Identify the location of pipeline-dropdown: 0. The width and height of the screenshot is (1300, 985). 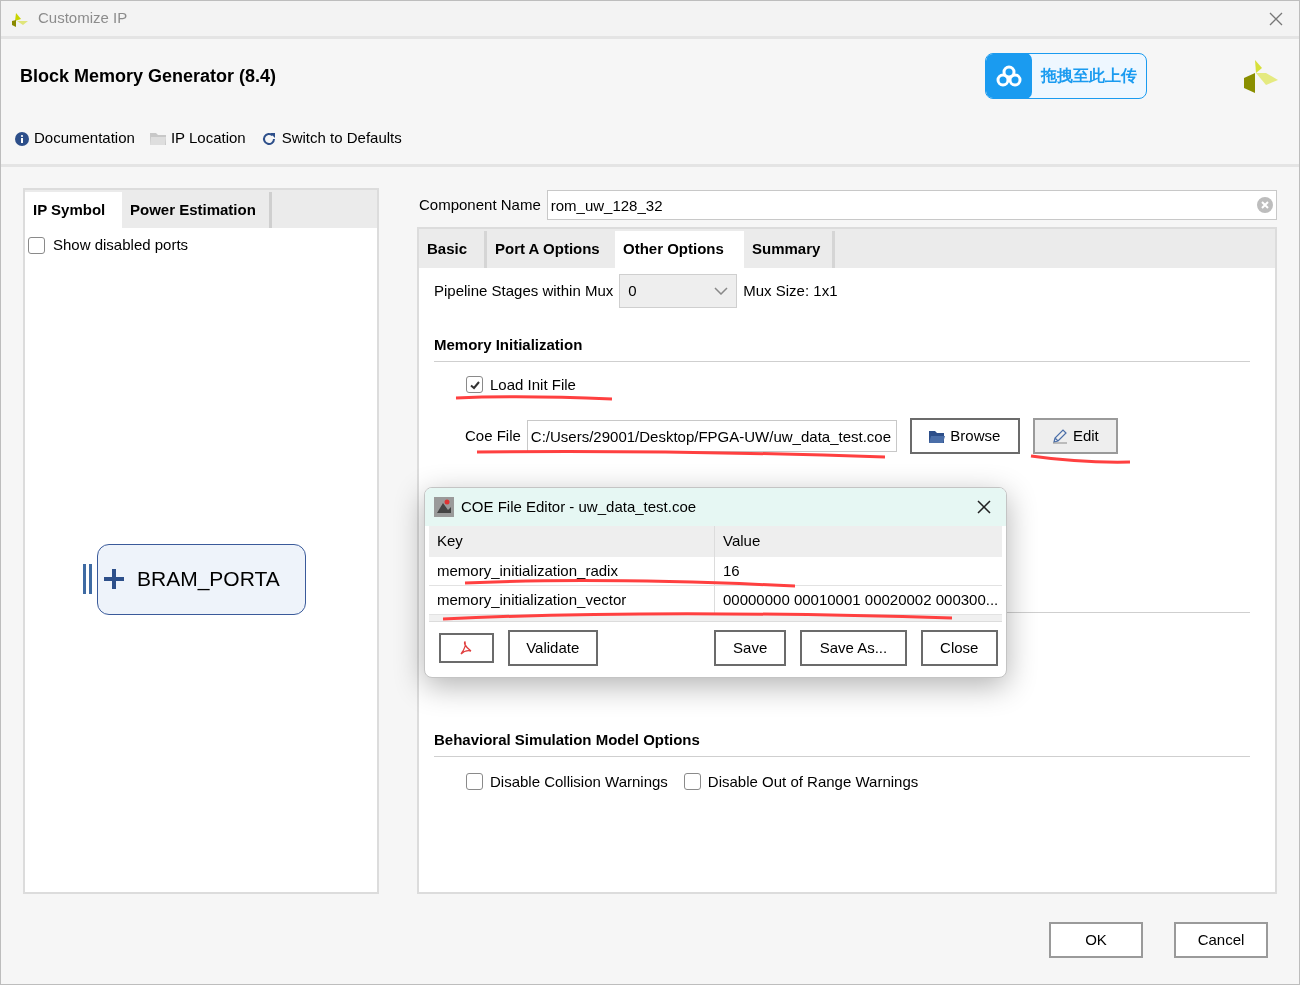
(678, 291).